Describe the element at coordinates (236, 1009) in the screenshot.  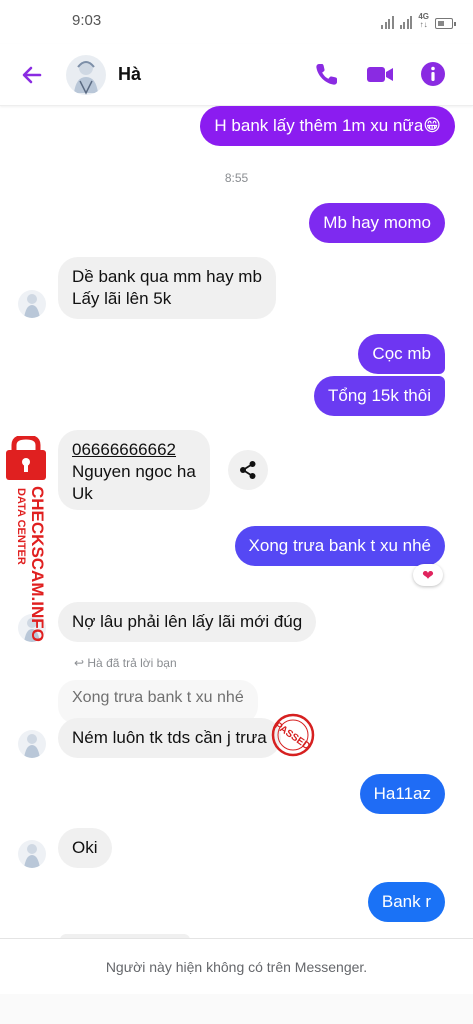
I see `bottom-strip` at that location.